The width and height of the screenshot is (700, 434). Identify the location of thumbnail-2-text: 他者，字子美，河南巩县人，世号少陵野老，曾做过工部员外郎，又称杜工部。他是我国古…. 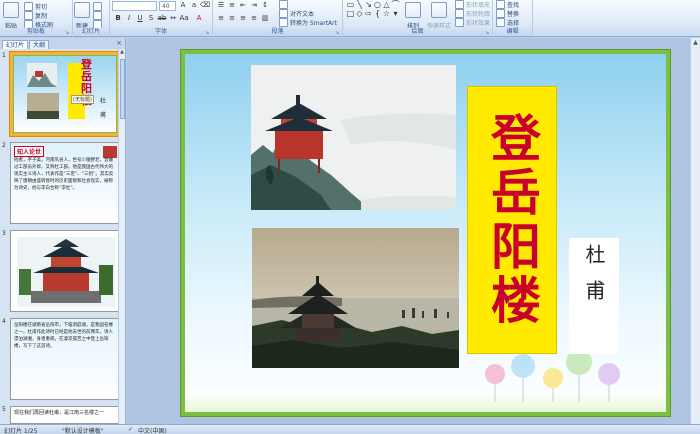
(64, 174).